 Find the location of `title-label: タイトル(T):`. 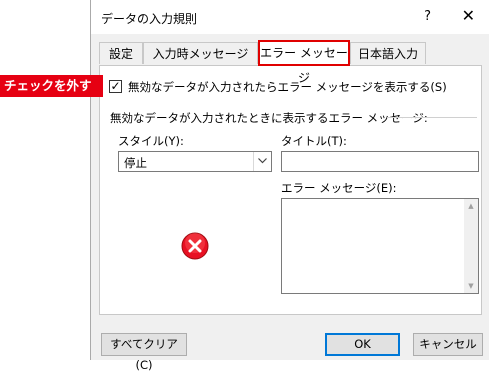

title-label: タイトル(T): is located at coordinates (314, 141).